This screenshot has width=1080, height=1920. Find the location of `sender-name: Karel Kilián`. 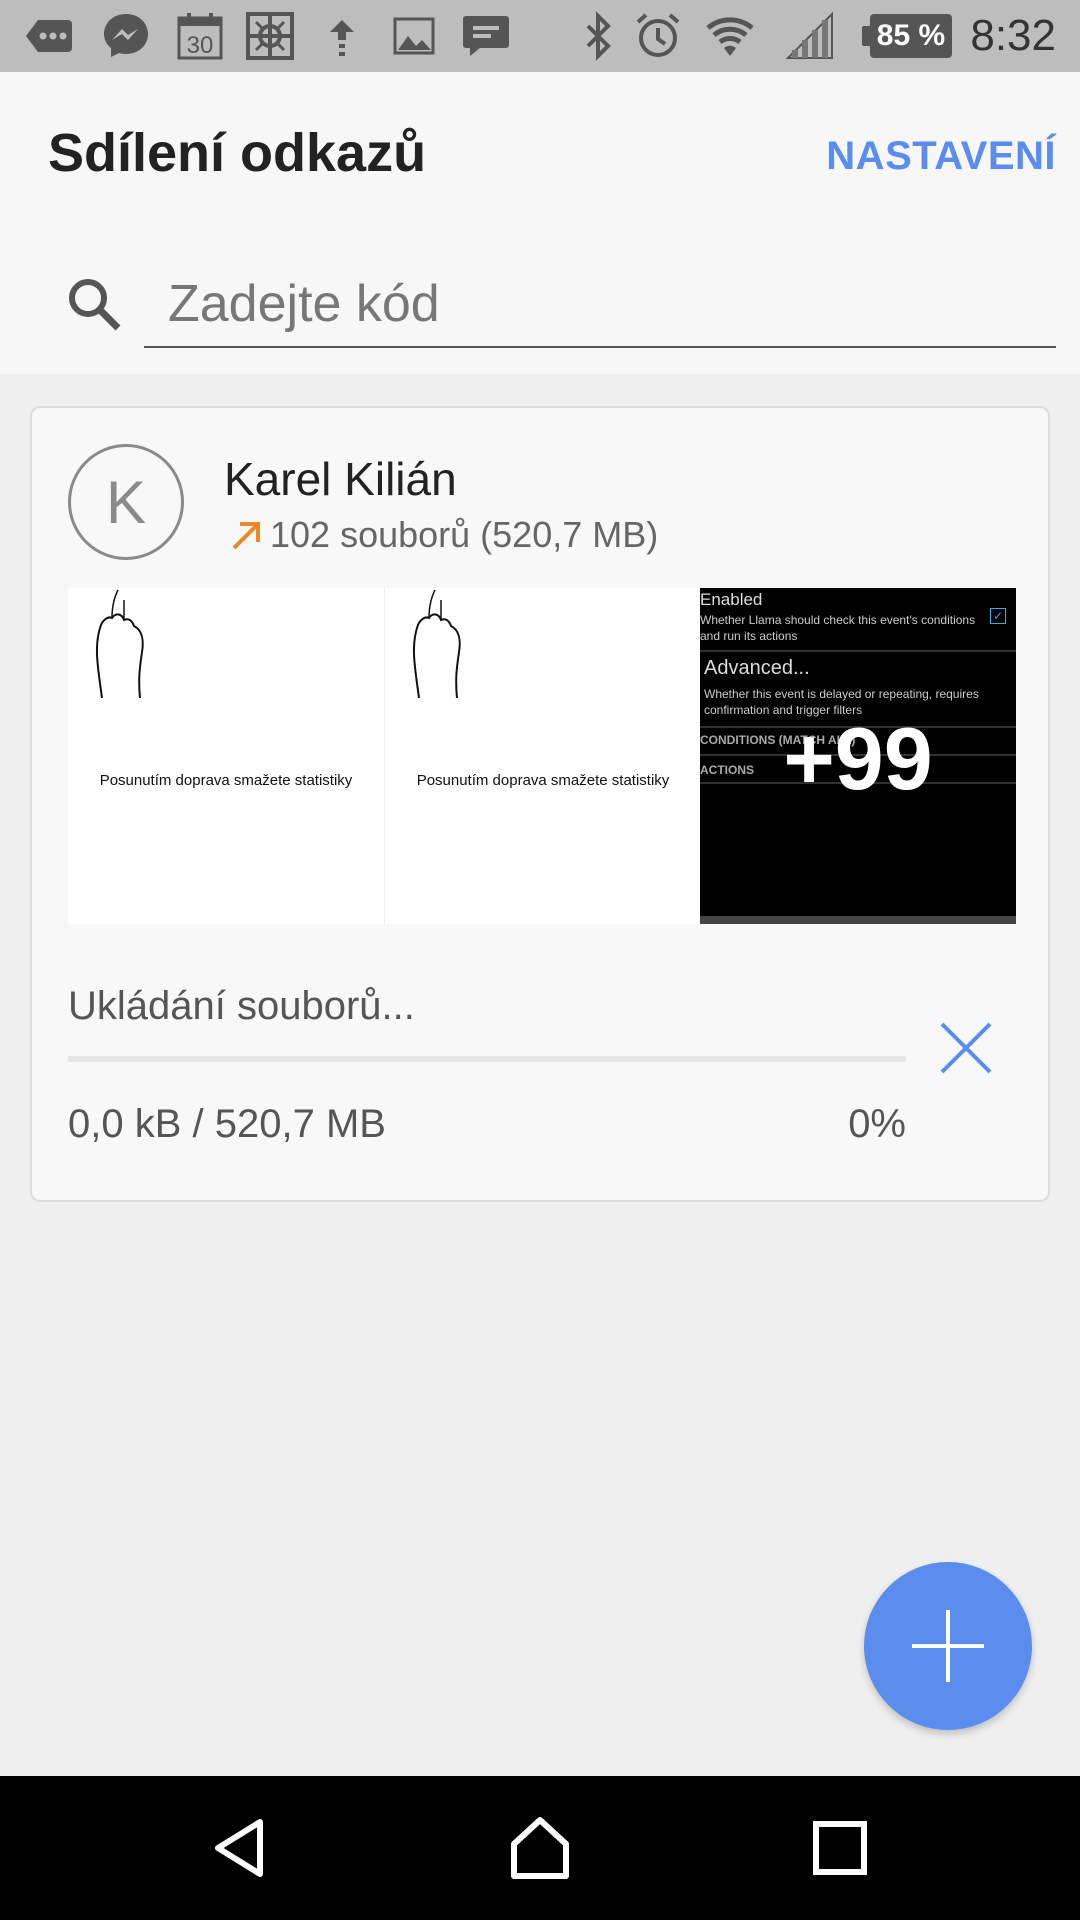

sender-name: Karel Kilián is located at coordinates (340, 479).